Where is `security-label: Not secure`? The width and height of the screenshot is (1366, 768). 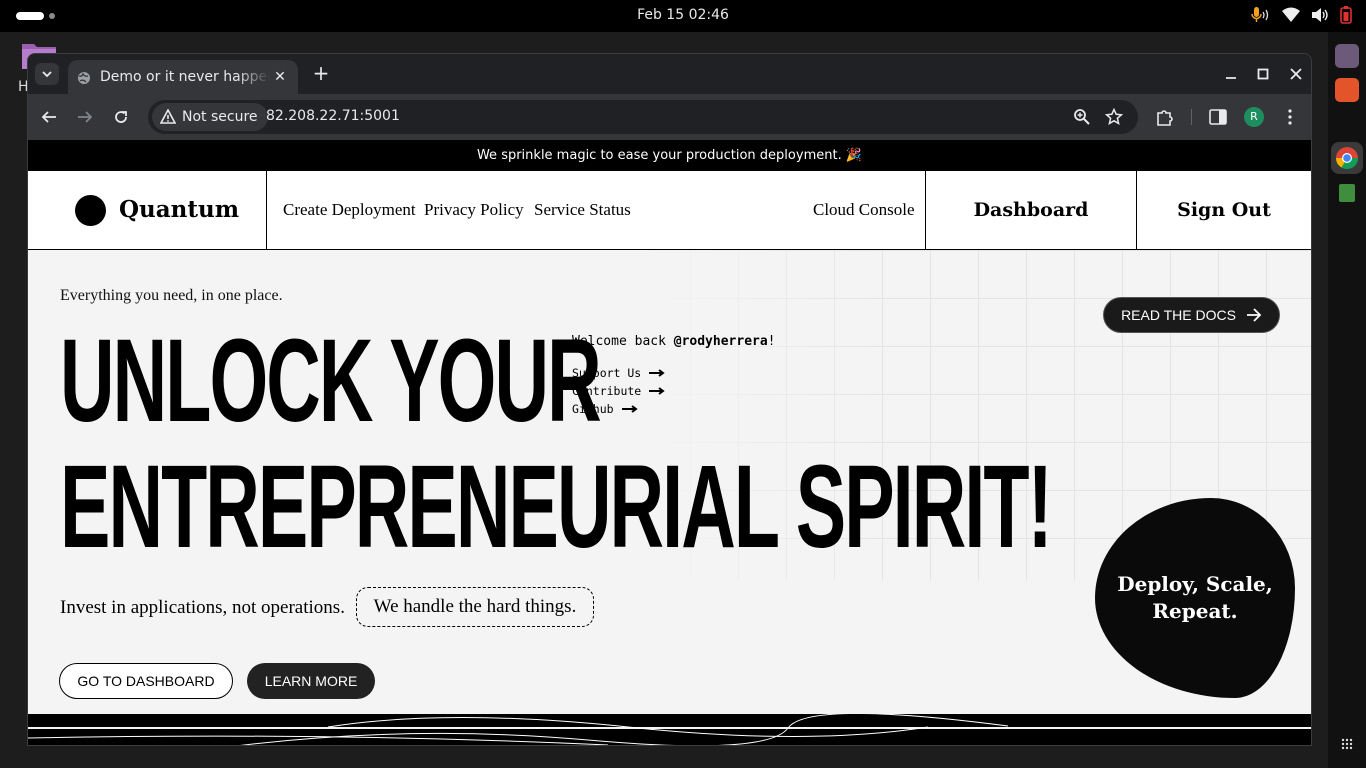 security-label: Not secure is located at coordinates (220, 117).